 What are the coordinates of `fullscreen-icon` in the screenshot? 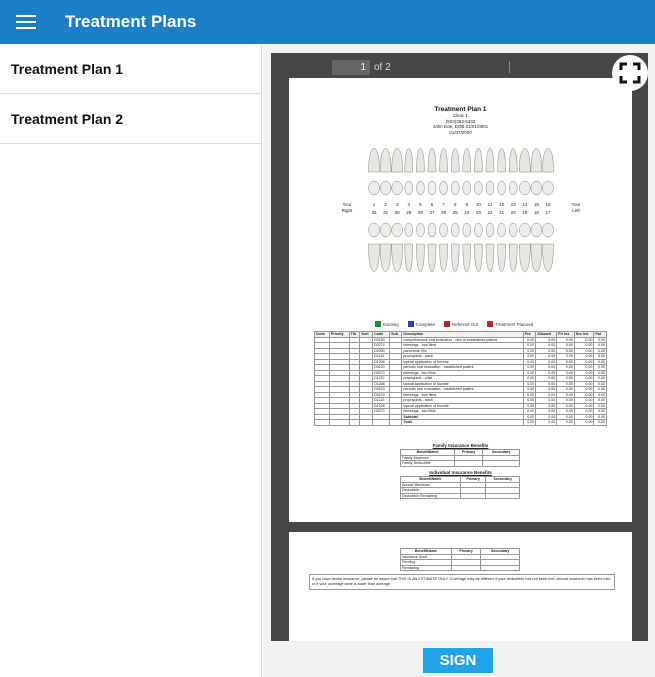 It's located at (630, 73).